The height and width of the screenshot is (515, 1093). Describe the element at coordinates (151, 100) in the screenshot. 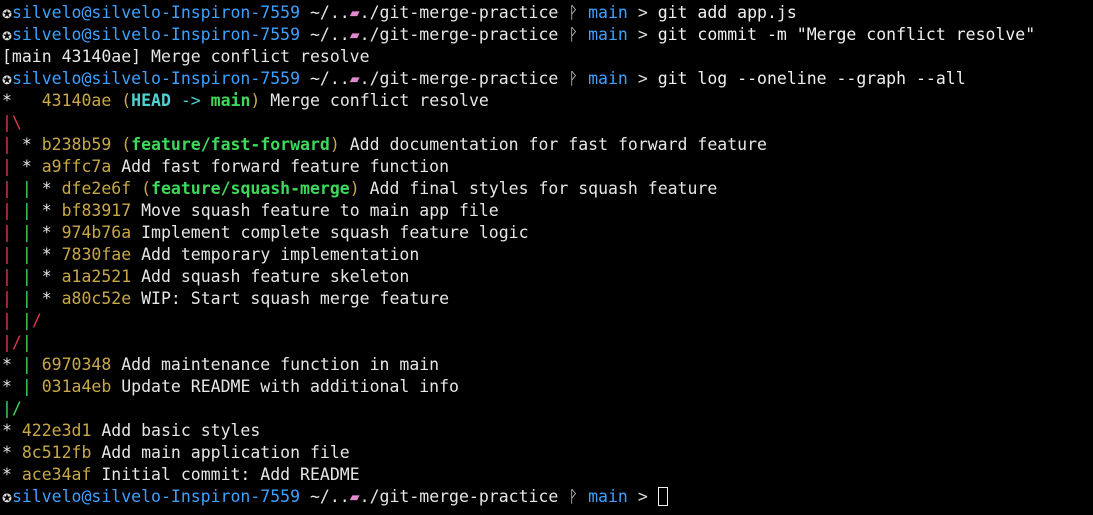

I see `head-ref: HEAD` at that location.